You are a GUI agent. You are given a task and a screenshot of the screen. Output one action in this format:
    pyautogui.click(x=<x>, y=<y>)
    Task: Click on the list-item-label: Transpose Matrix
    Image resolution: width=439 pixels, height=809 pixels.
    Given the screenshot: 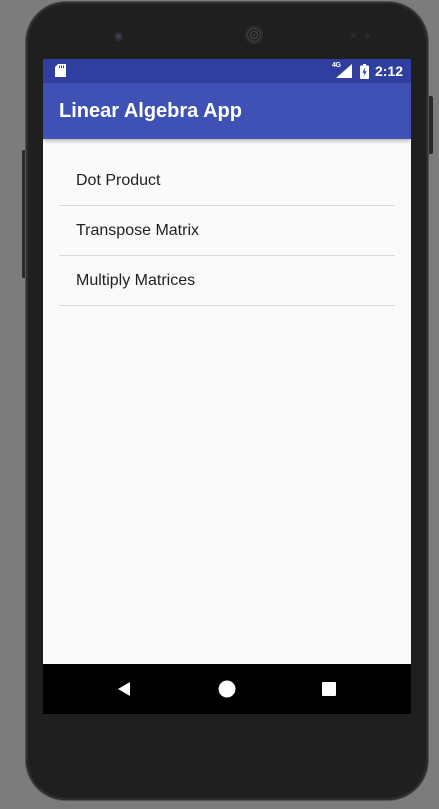 What is the action you would take?
    pyautogui.click(x=137, y=230)
    